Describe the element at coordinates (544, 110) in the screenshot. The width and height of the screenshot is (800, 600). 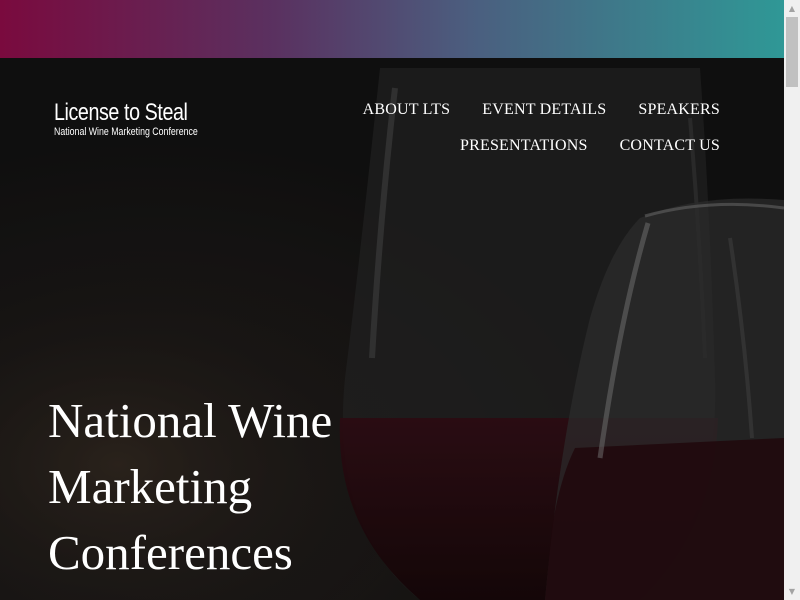
I see `nav-event-details: EVENT DETAILS` at that location.